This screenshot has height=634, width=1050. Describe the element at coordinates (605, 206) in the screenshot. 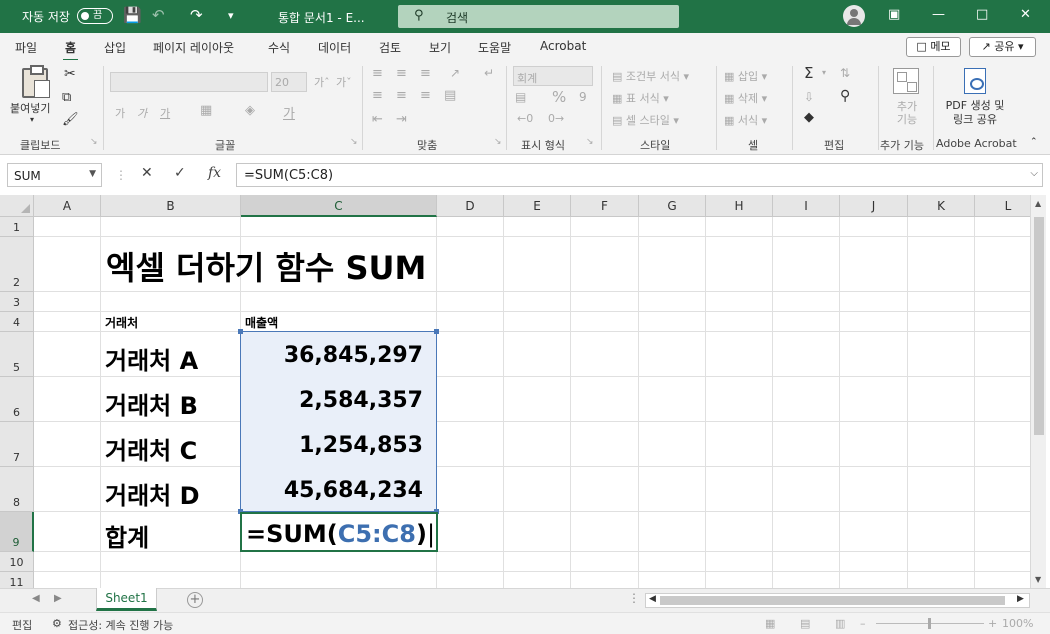

I see `column-header-f: F` at that location.